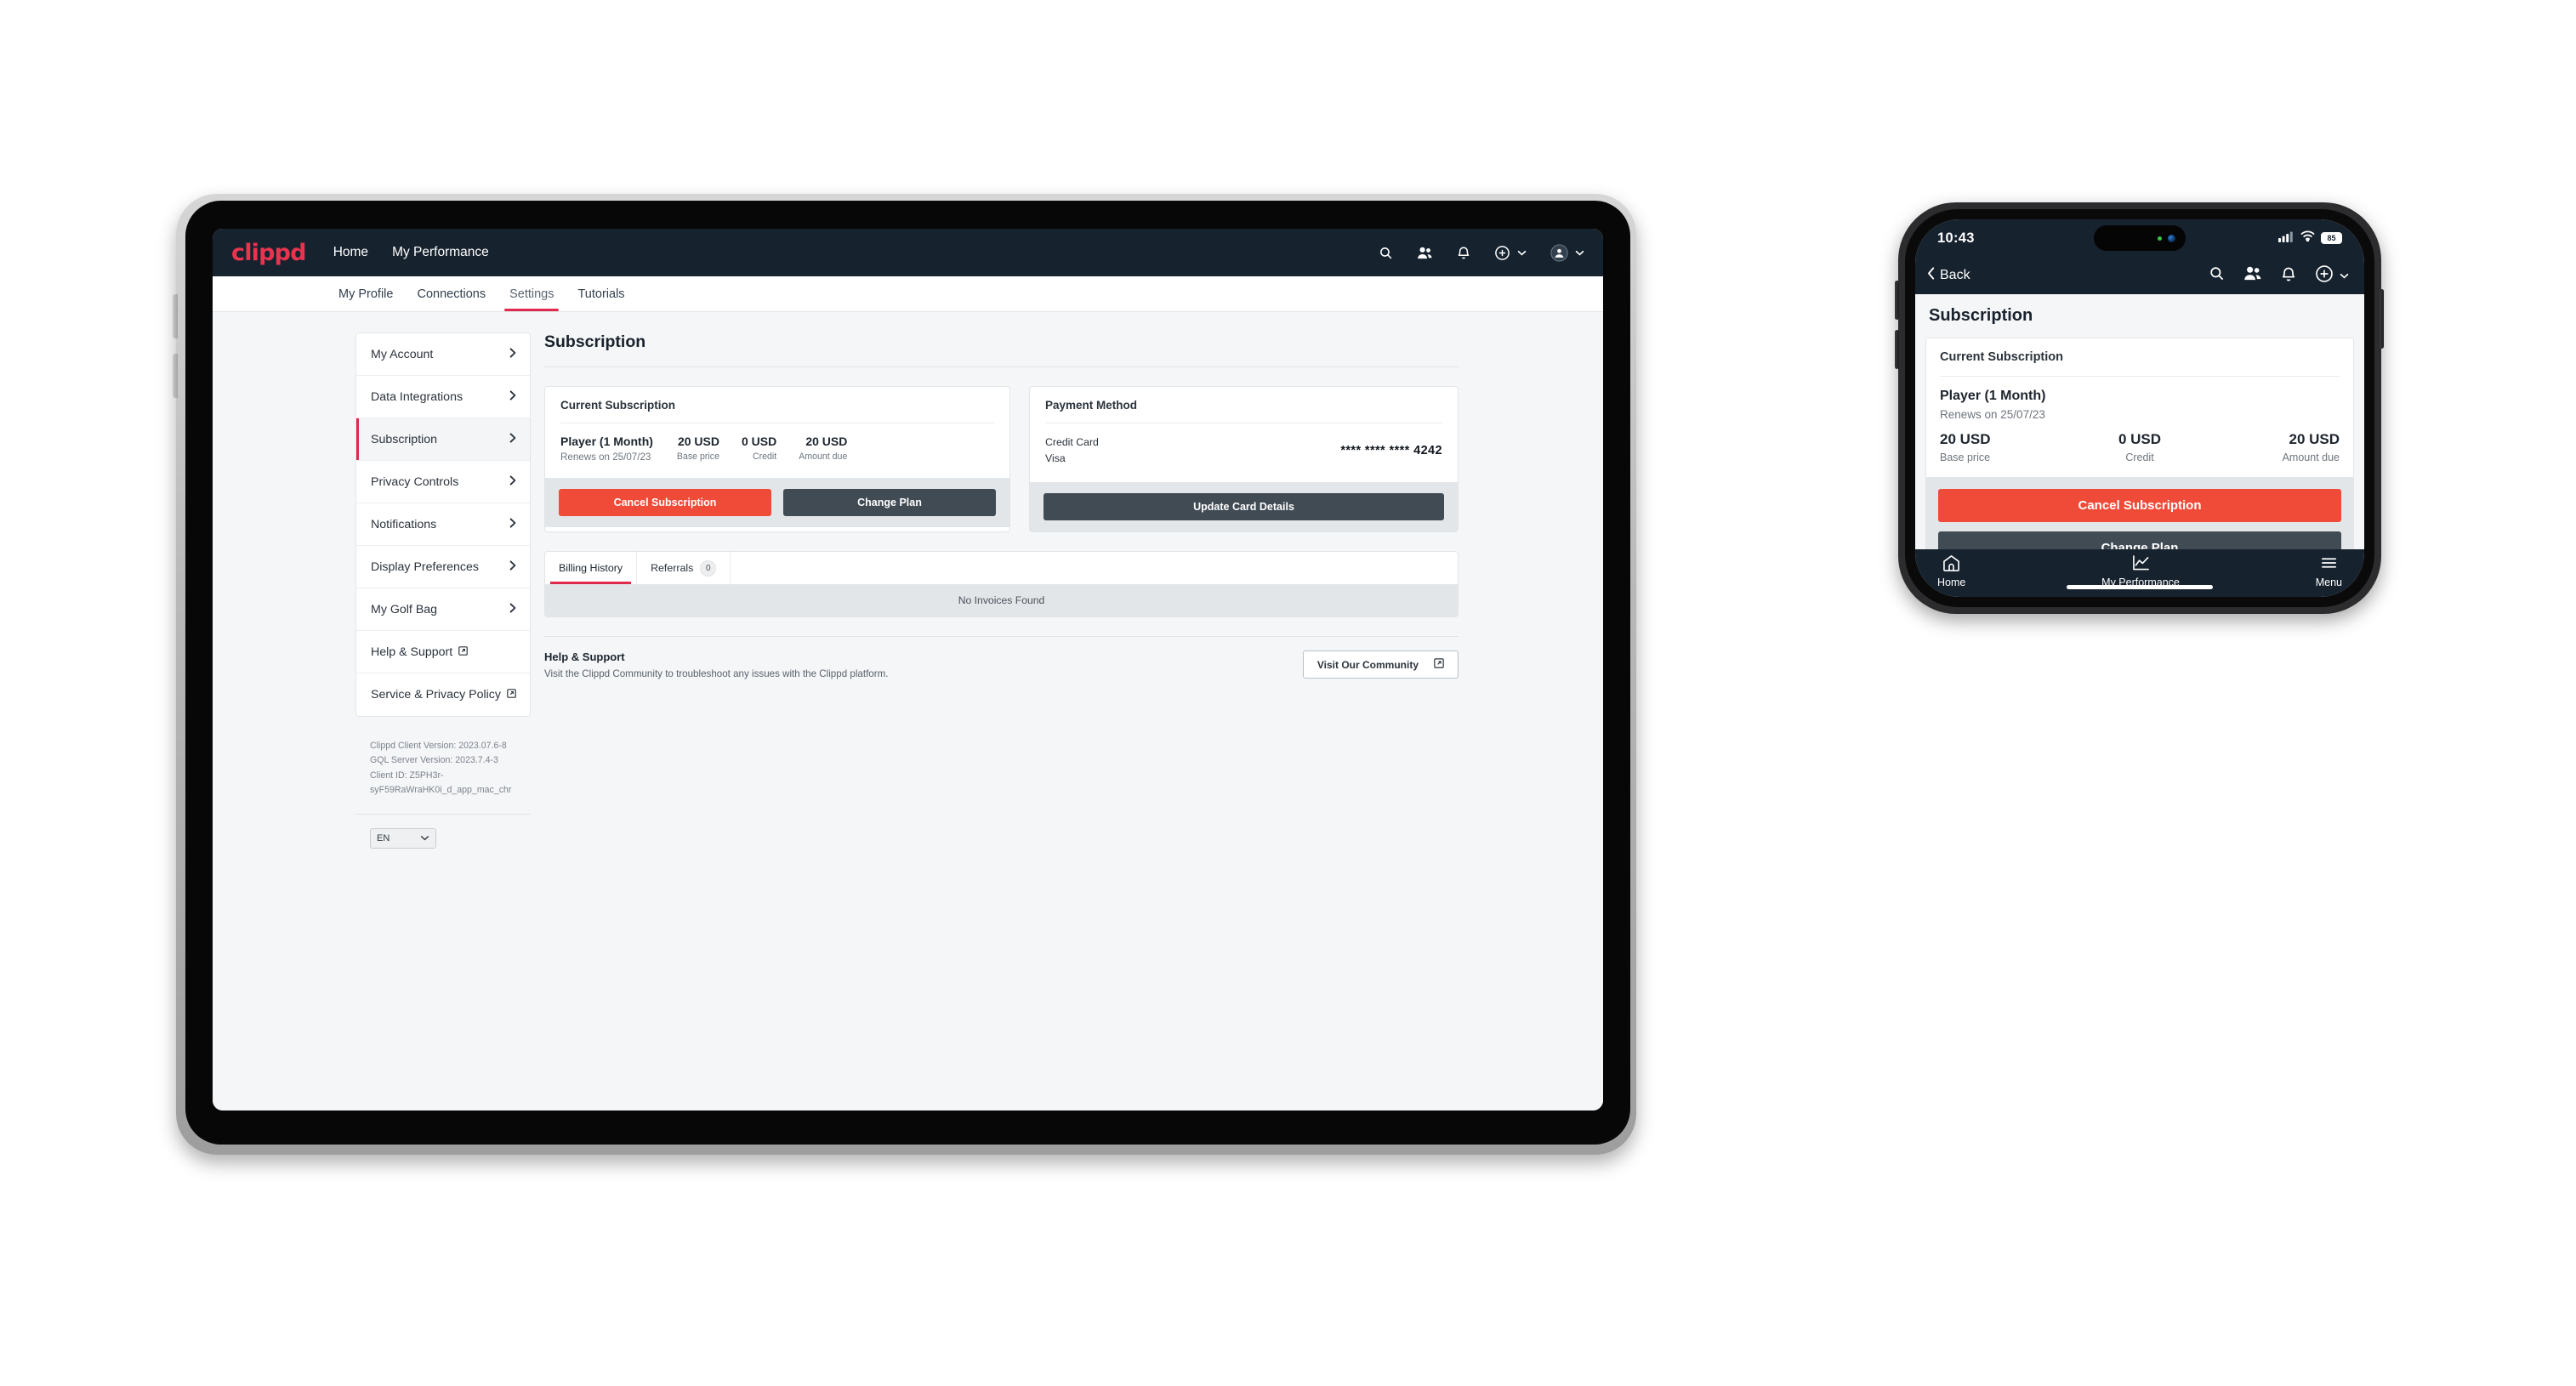 This screenshot has width=2576, height=1386. Describe the element at coordinates (443, 439) in the screenshot. I see `sidebar-item-subscription: Subscription` at that location.